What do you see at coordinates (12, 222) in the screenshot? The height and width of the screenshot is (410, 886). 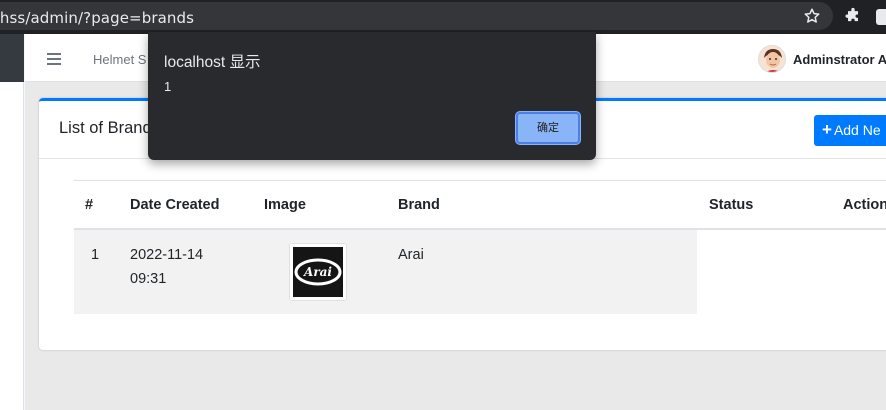 I see `sidebar` at bounding box center [12, 222].